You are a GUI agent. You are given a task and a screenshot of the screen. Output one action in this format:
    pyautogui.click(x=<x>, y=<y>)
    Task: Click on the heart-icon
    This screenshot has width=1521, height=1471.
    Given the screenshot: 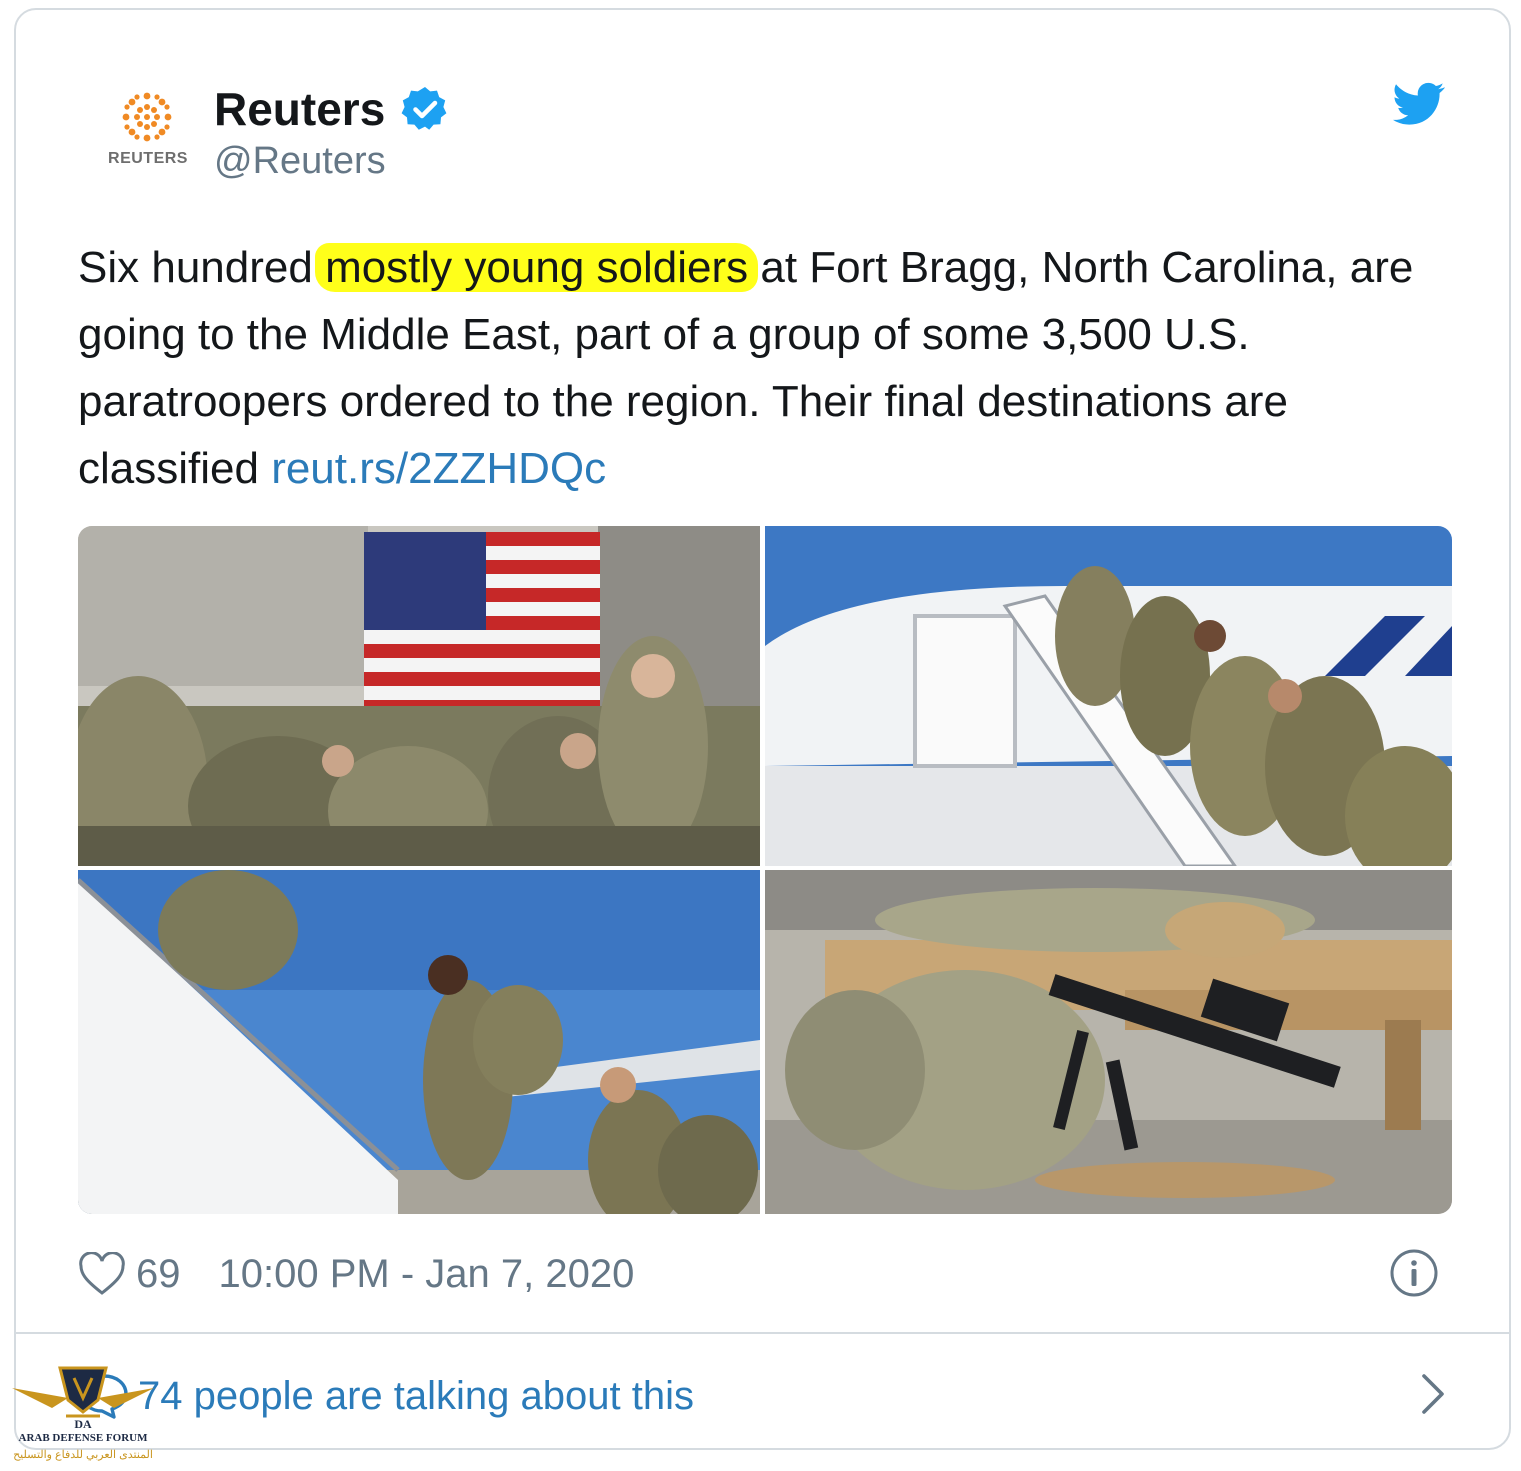 What is the action you would take?
    pyautogui.click(x=102, y=1274)
    